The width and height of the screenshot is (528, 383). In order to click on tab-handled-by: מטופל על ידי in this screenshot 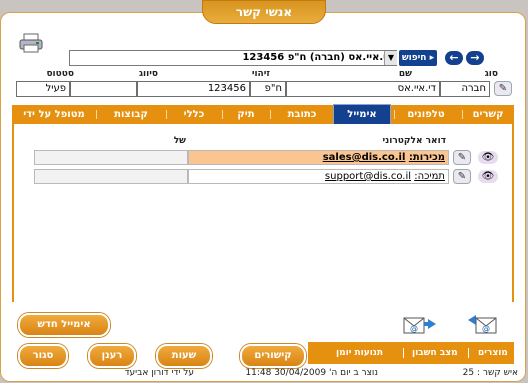, I will do `click(54, 114)`.